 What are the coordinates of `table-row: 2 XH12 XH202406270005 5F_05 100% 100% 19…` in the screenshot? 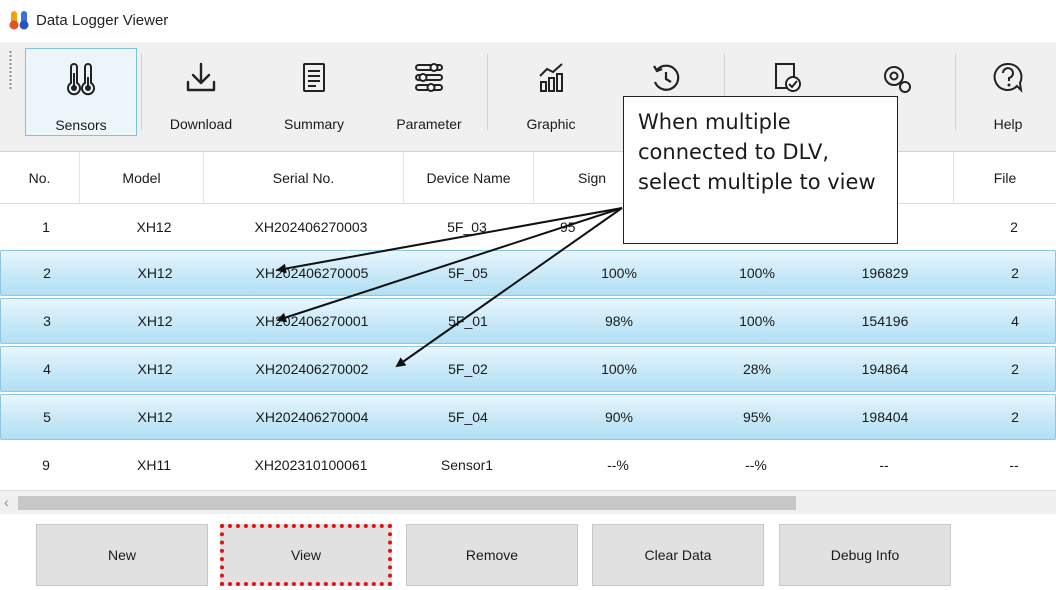 It's located at (528, 273).